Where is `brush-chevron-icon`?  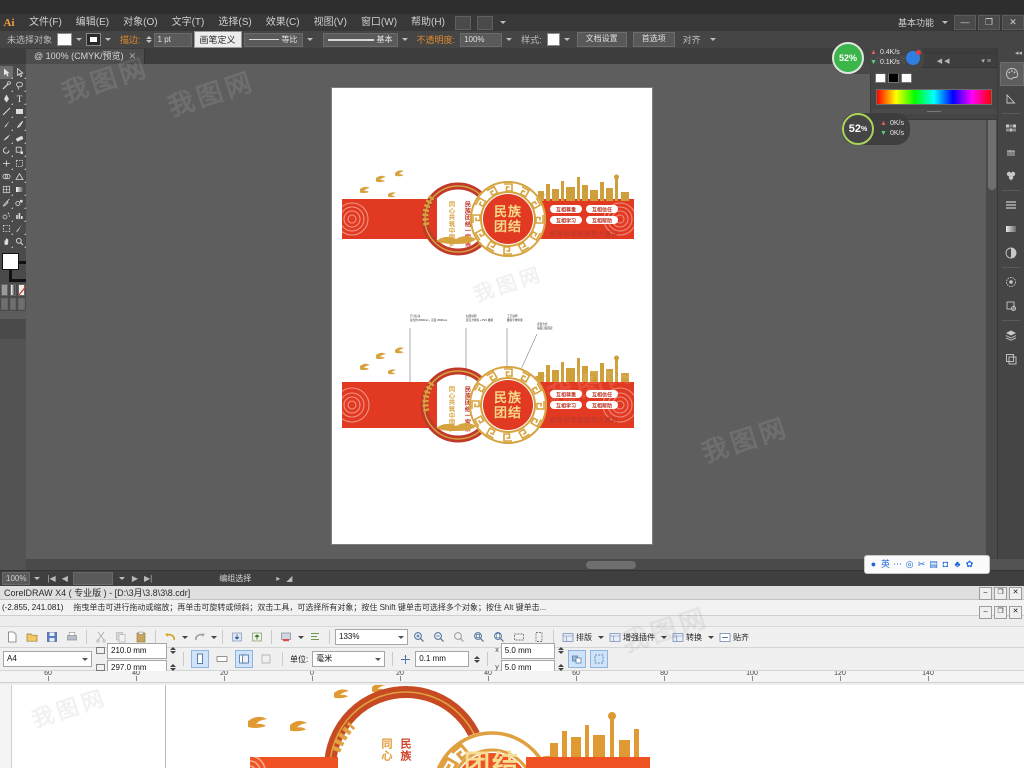
brush-chevron-icon is located at coordinates (404, 39).